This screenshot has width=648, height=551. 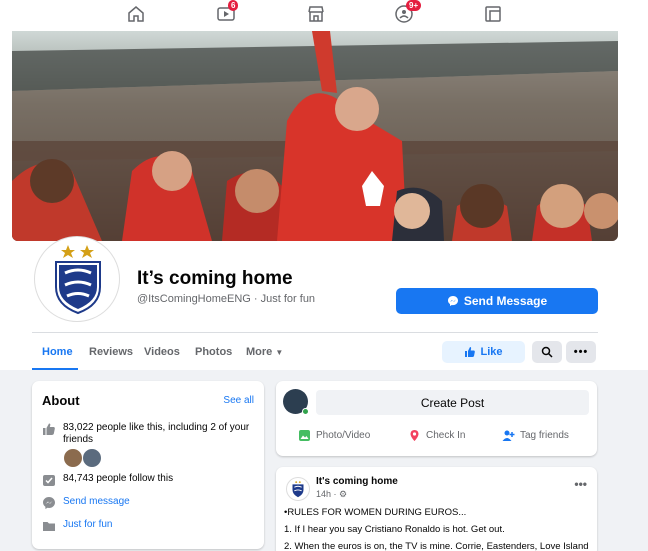 I want to click on page-avatar, so click(x=77, y=279).